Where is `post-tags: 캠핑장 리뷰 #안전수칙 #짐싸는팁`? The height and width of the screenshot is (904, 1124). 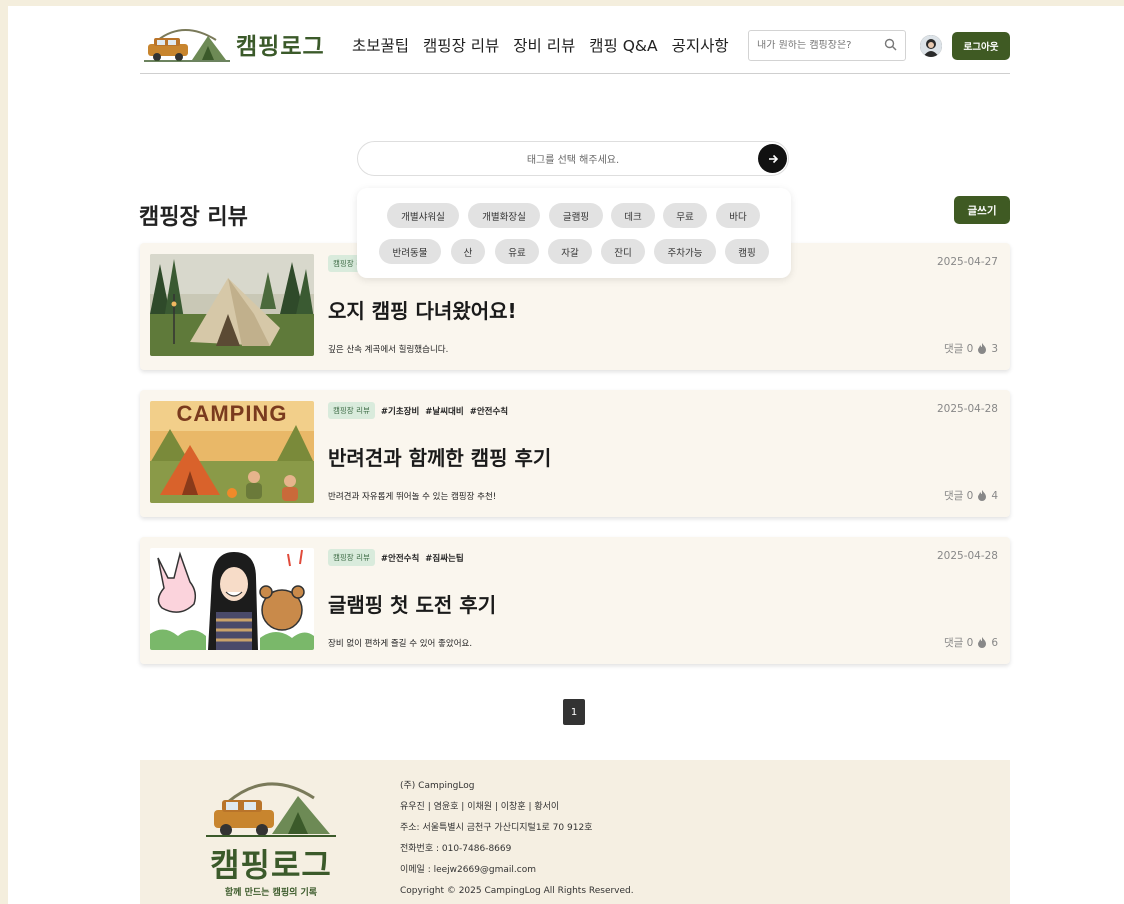
post-tags: 캠핑장 리뷰 #안전수칙 #짐싸는팁 is located at coordinates (396, 557).